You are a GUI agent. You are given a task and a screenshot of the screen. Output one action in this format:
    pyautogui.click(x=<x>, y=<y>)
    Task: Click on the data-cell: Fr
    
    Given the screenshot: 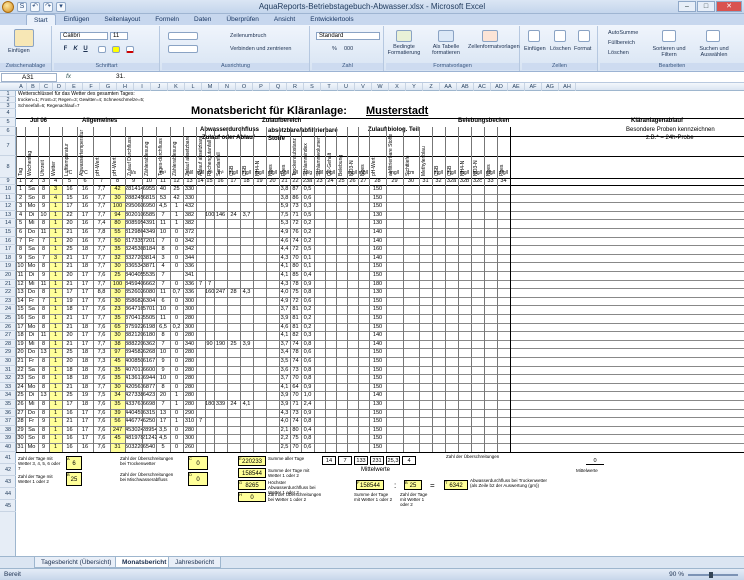 What is the action you would take?
    pyautogui.click(x=31, y=241)
    